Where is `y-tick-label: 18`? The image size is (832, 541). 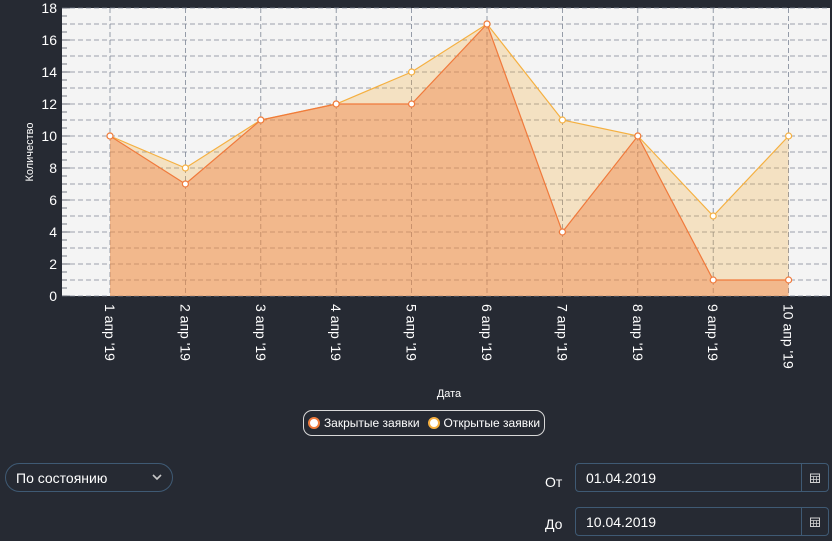
y-tick-label: 18 is located at coordinates (49, 8).